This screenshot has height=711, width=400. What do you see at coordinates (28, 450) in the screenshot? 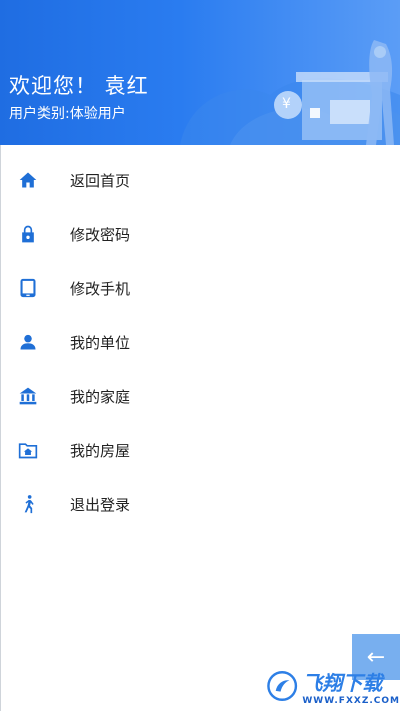
I see `house-folder-icon` at bounding box center [28, 450].